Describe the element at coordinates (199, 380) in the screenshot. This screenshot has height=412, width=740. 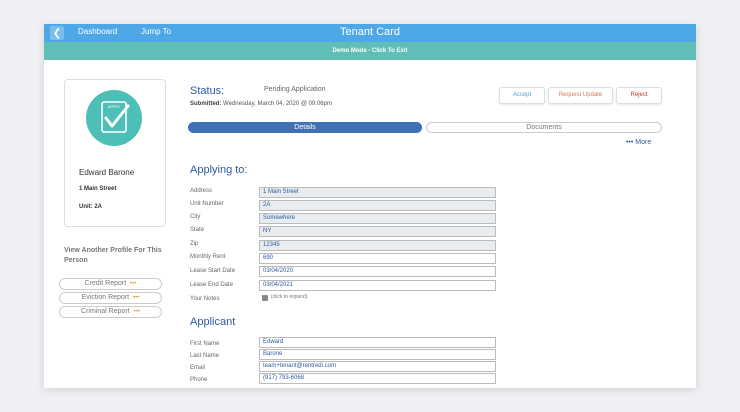
I see `phone-label: Phone` at that location.